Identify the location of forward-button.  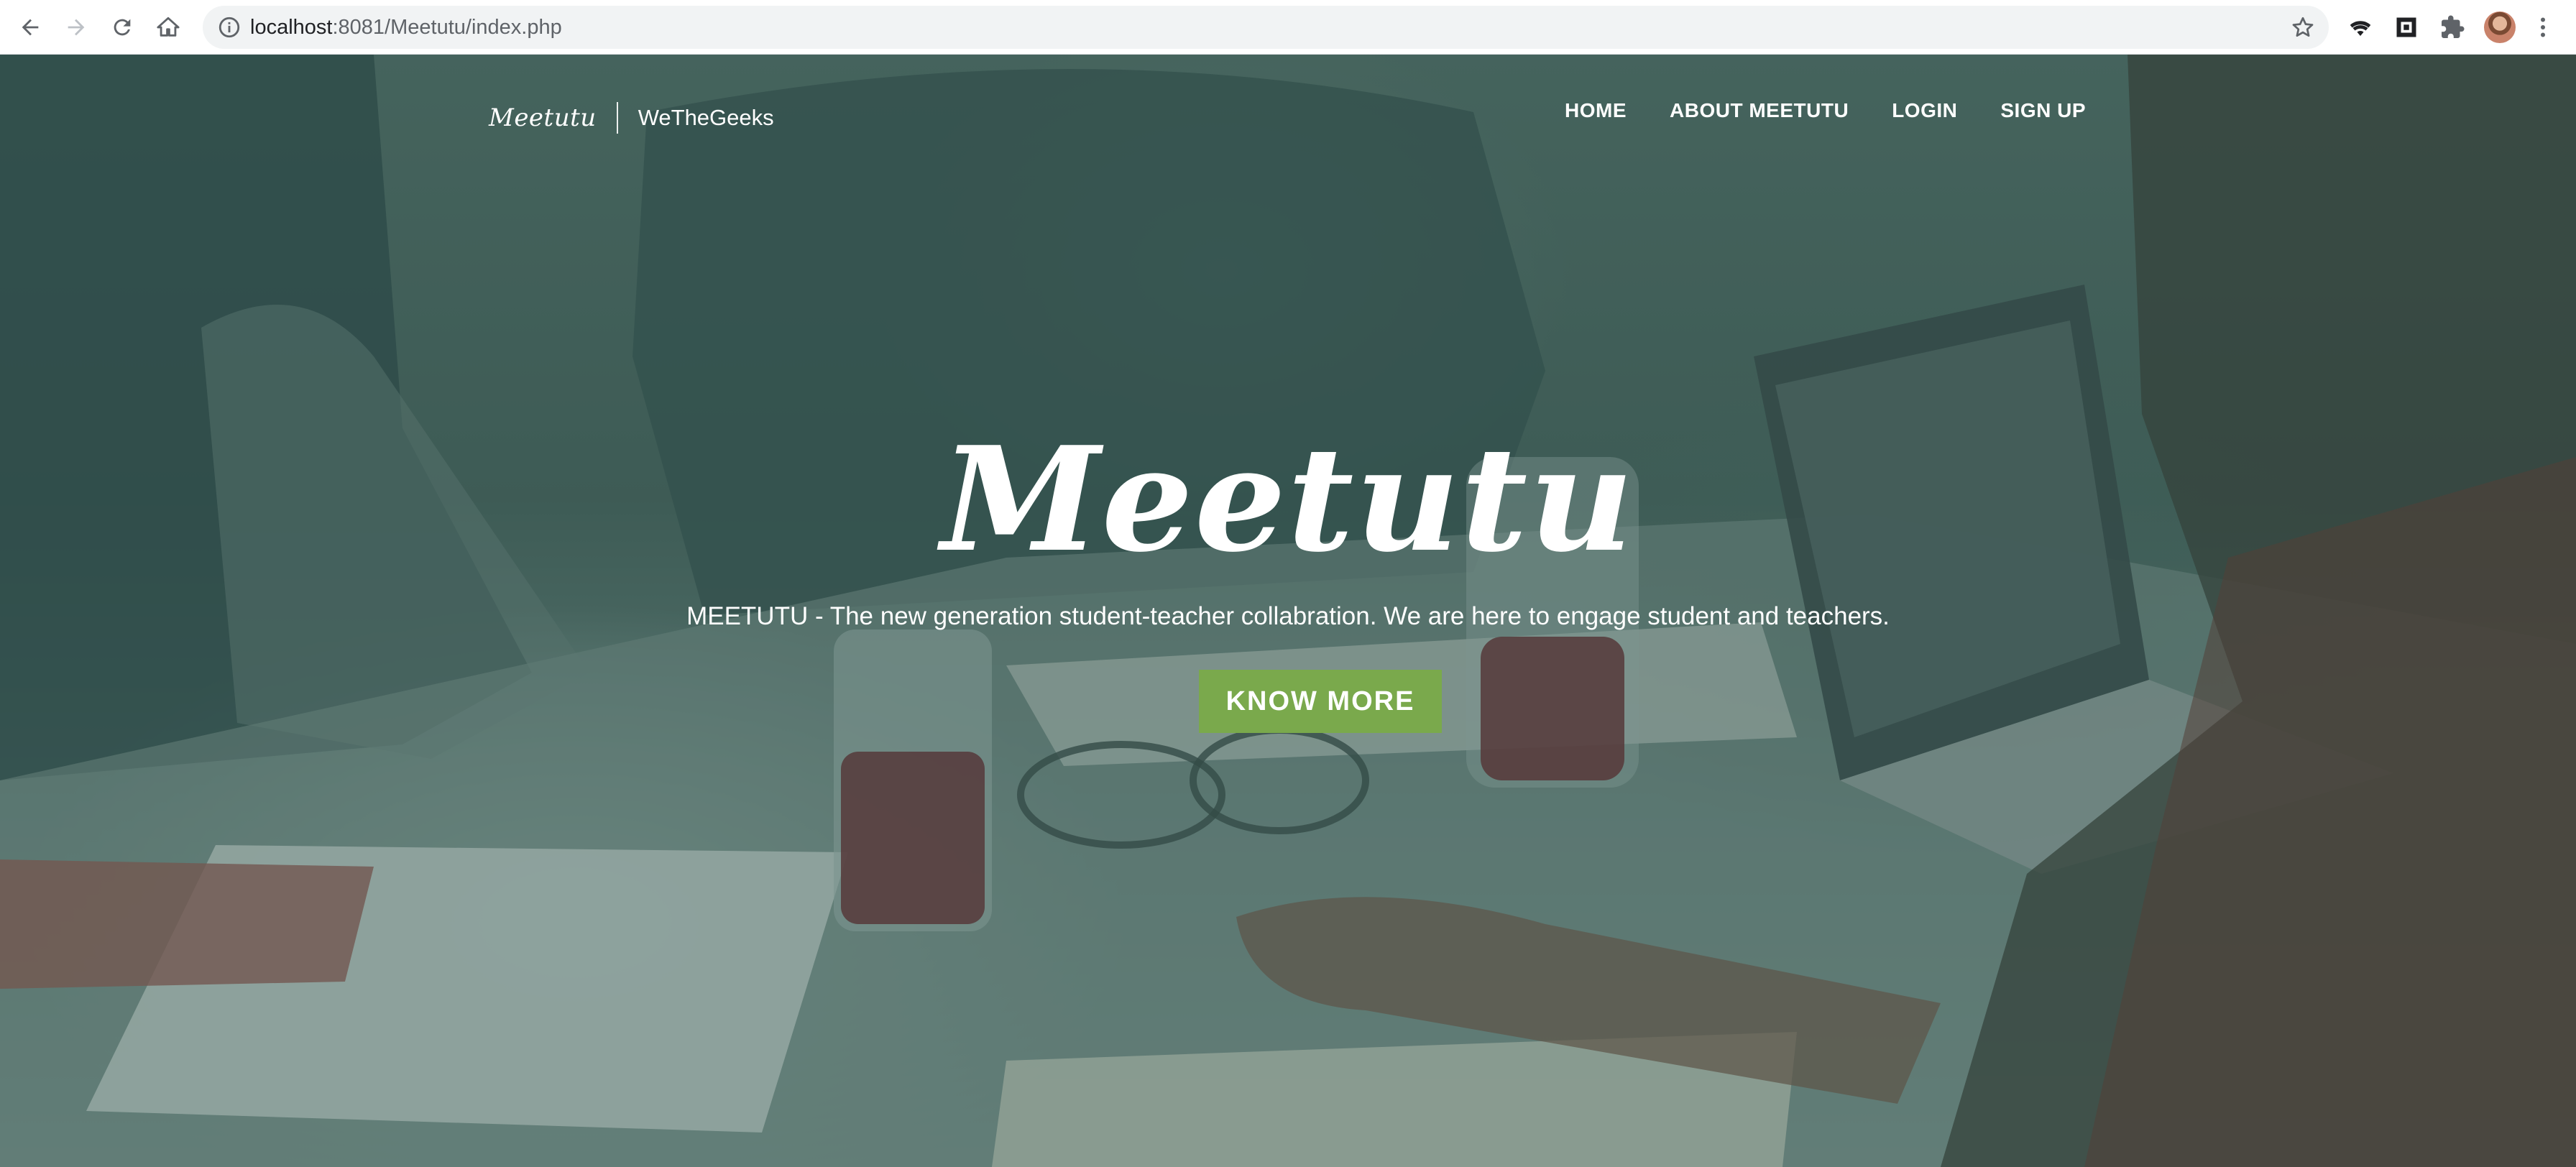
(76, 27).